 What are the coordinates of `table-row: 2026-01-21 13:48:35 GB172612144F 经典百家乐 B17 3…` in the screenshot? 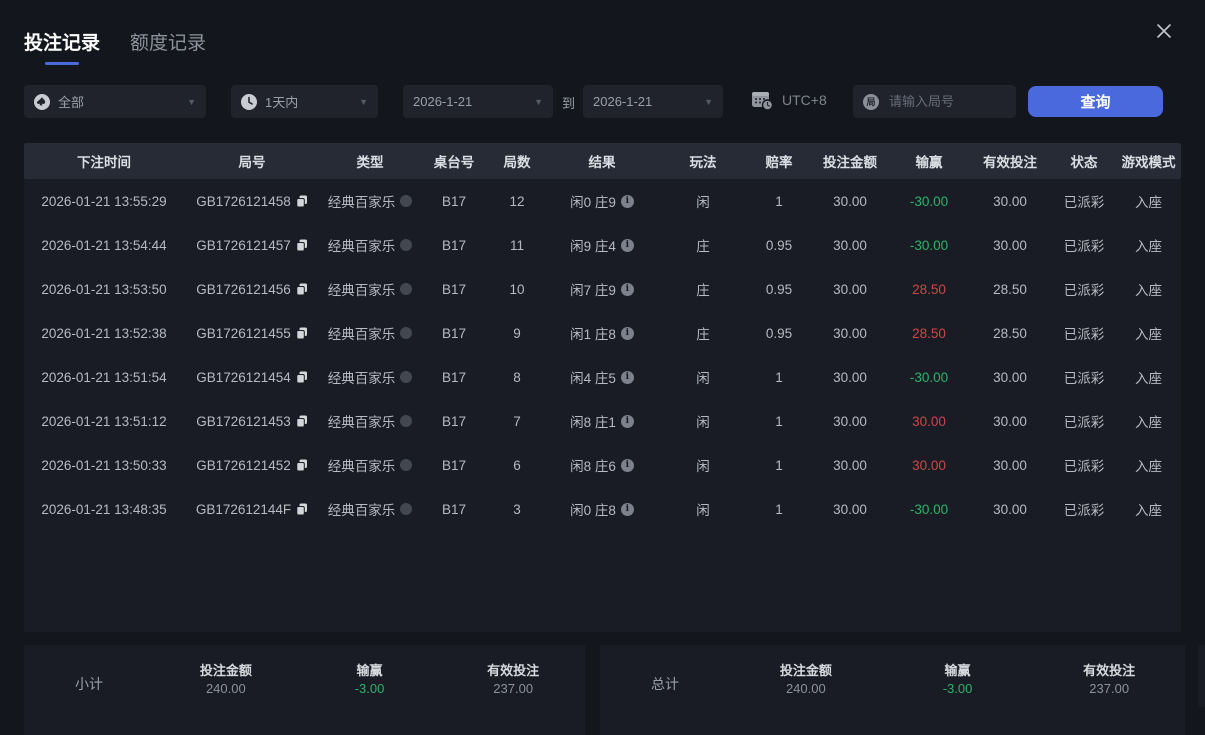 It's located at (602, 509).